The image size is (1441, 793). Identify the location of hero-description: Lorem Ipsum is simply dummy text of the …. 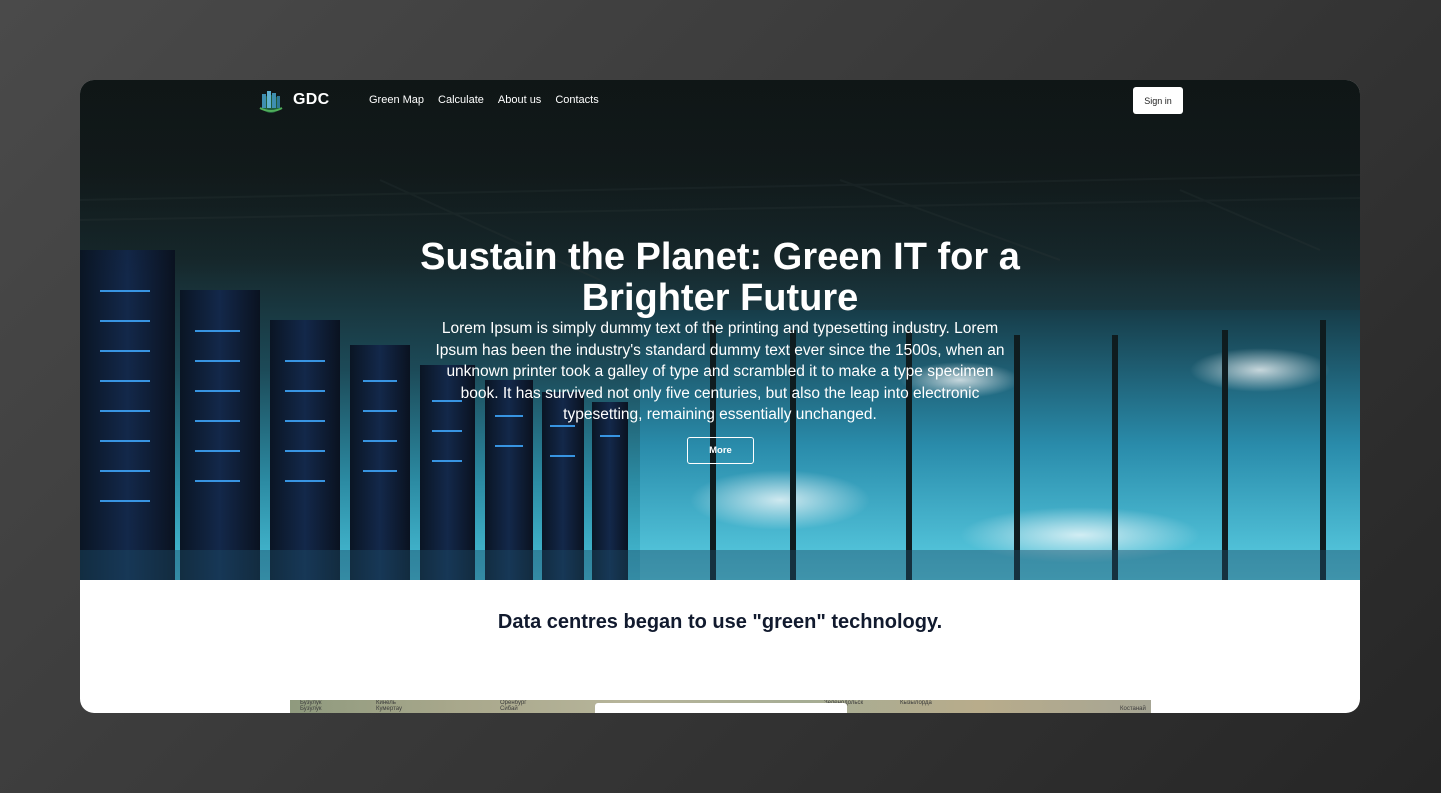
(720, 372).